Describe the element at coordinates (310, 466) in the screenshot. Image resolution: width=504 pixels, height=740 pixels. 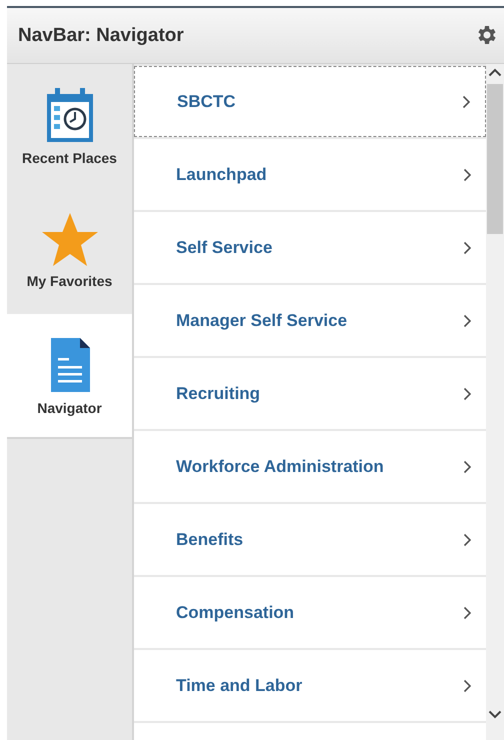
I see `menu-item: Workforce Administration` at that location.